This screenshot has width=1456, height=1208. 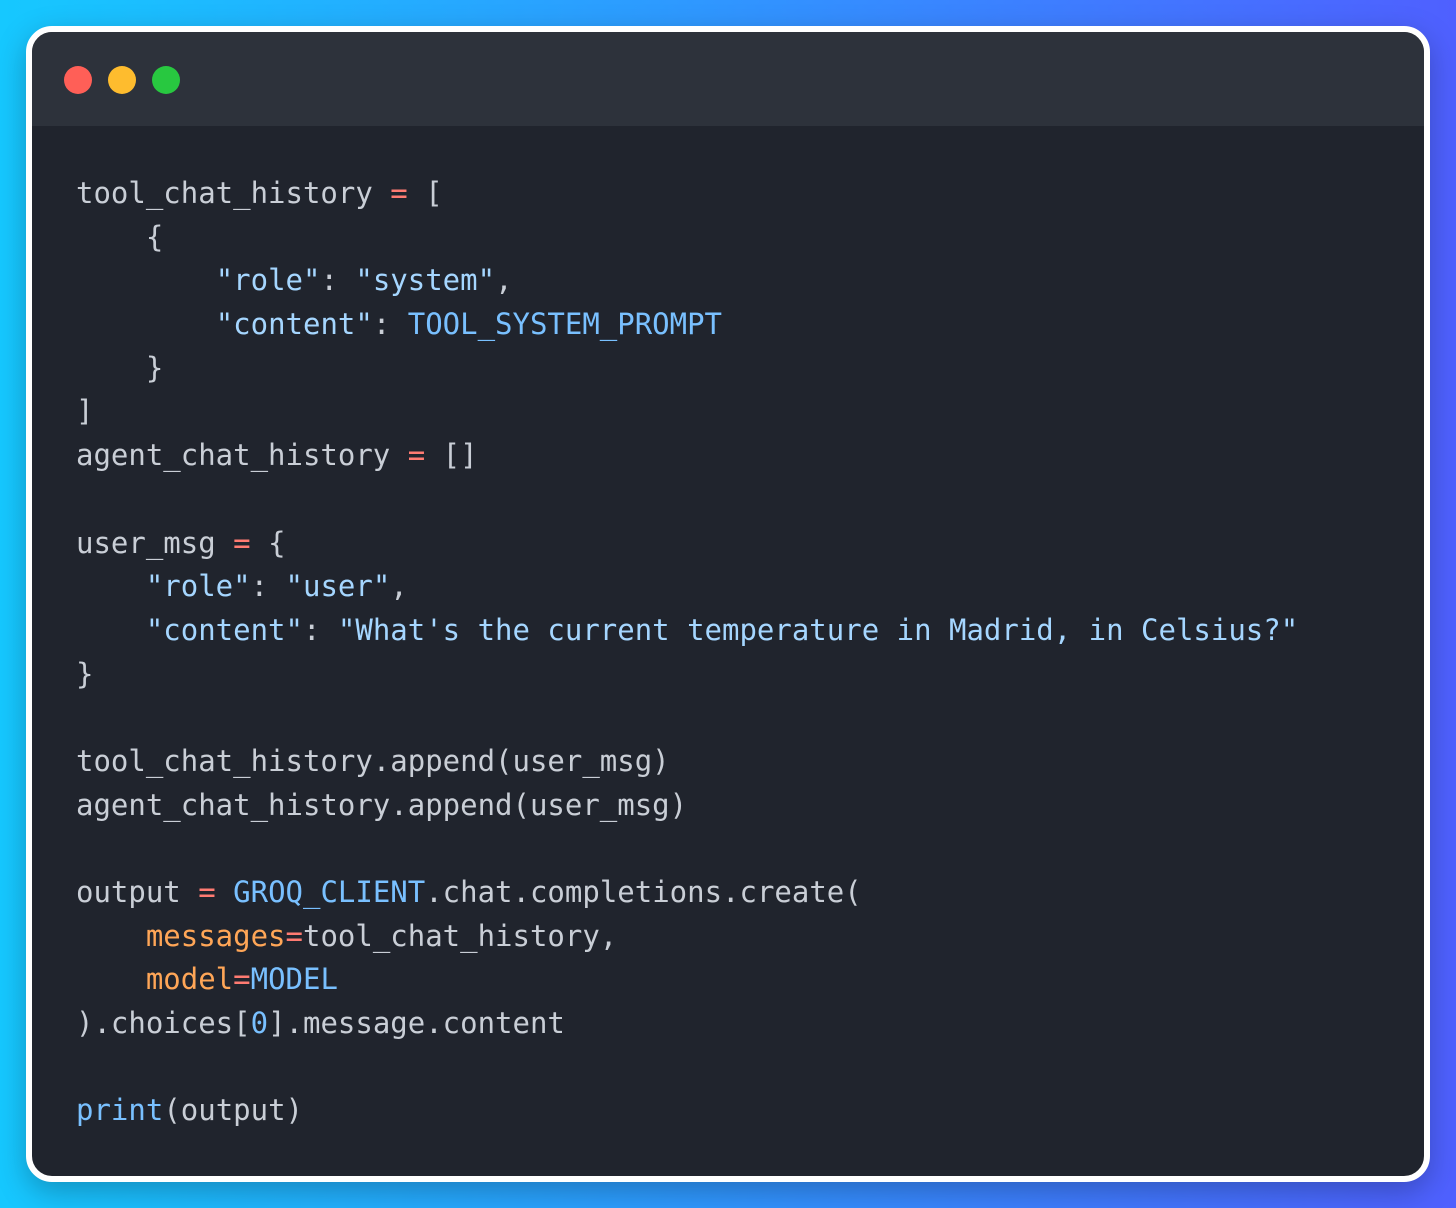 What do you see at coordinates (746, 325) in the screenshot?
I see `code-line: "content": TOOL_SYSTEM_PROMPT` at bounding box center [746, 325].